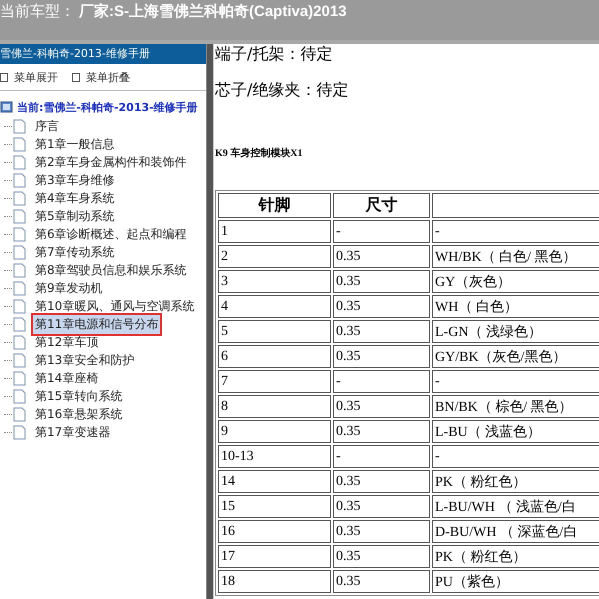 This screenshot has height=599, width=599. What do you see at coordinates (274, 556) in the screenshot?
I see `table-cell: 17` at bounding box center [274, 556].